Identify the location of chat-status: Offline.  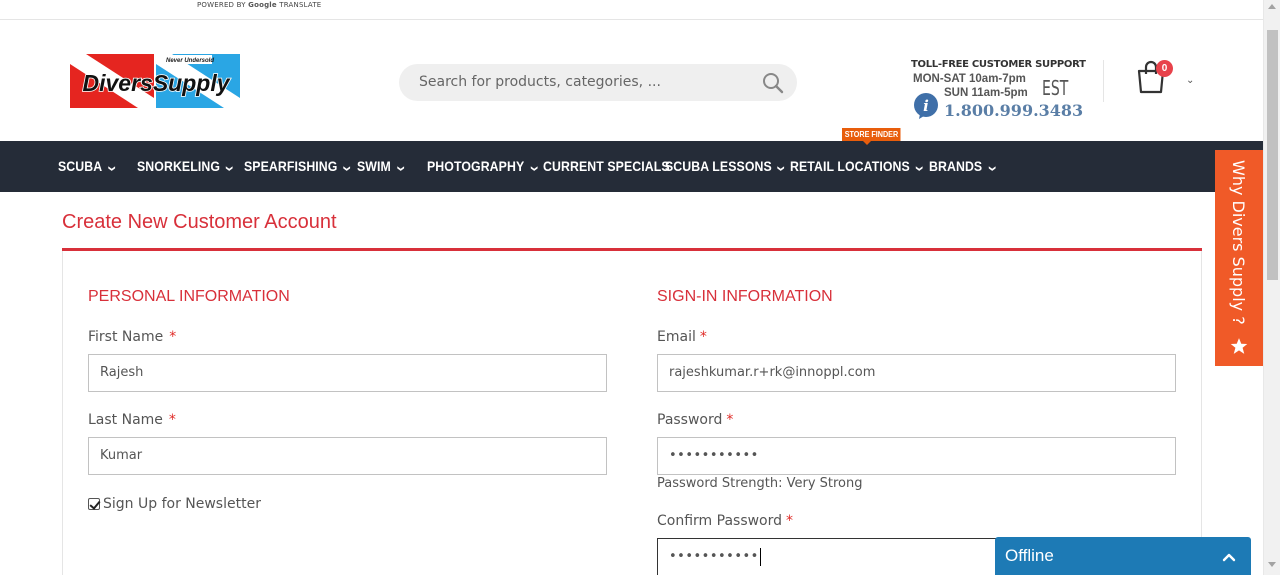
(1029, 555).